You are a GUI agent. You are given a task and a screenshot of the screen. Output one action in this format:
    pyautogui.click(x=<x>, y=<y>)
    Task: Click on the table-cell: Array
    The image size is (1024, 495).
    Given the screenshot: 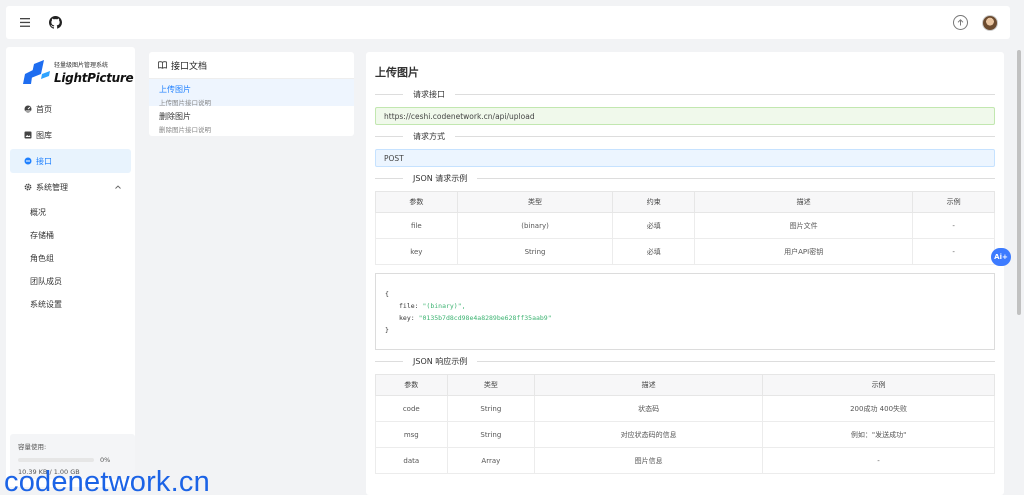 What is the action you would take?
    pyautogui.click(x=491, y=460)
    